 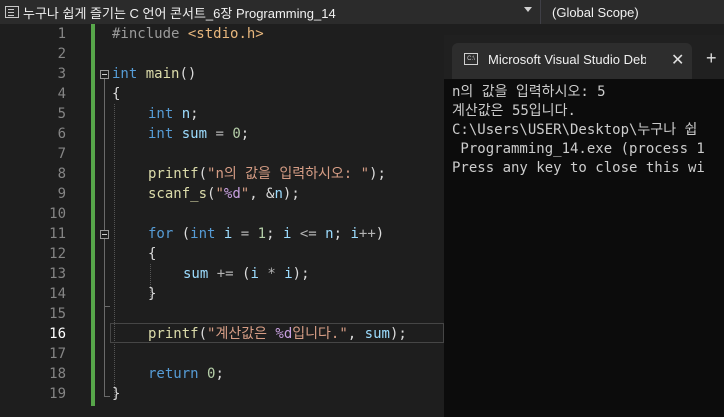 What do you see at coordinates (61, 194) in the screenshot?
I see `line-number: 9` at bounding box center [61, 194].